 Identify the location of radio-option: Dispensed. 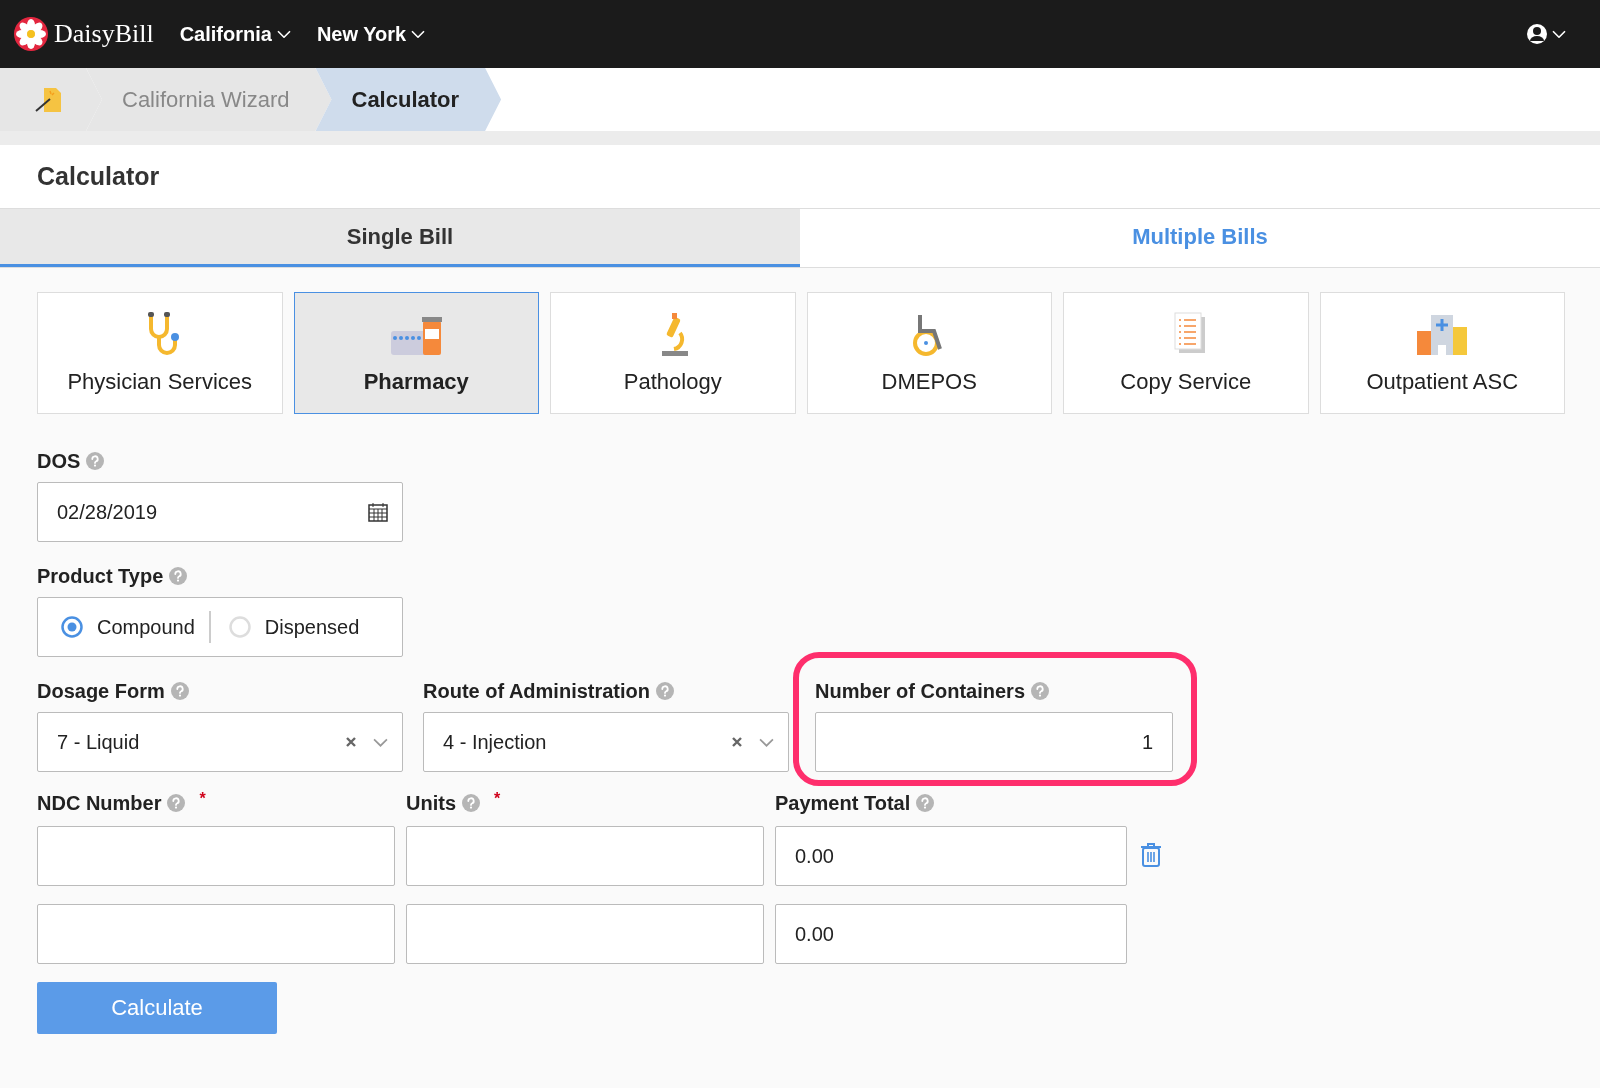
(299, 627).